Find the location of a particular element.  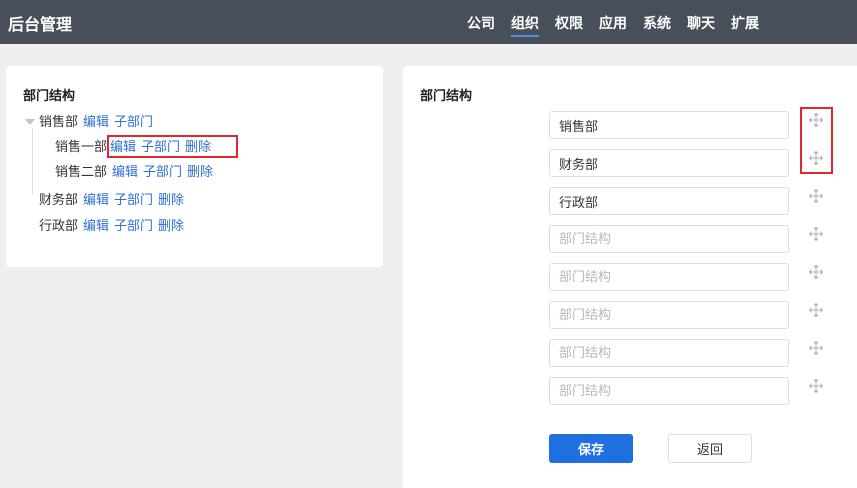

nav-item-apps: 应用 is located at coordinates (613, 22).